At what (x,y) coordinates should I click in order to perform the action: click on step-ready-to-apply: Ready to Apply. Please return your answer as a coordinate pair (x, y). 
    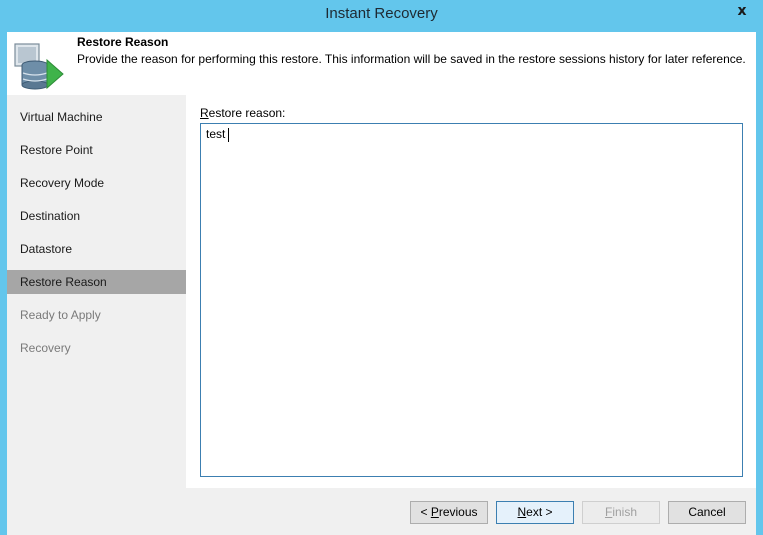
    Looking at the image, I should click on (60, 315).